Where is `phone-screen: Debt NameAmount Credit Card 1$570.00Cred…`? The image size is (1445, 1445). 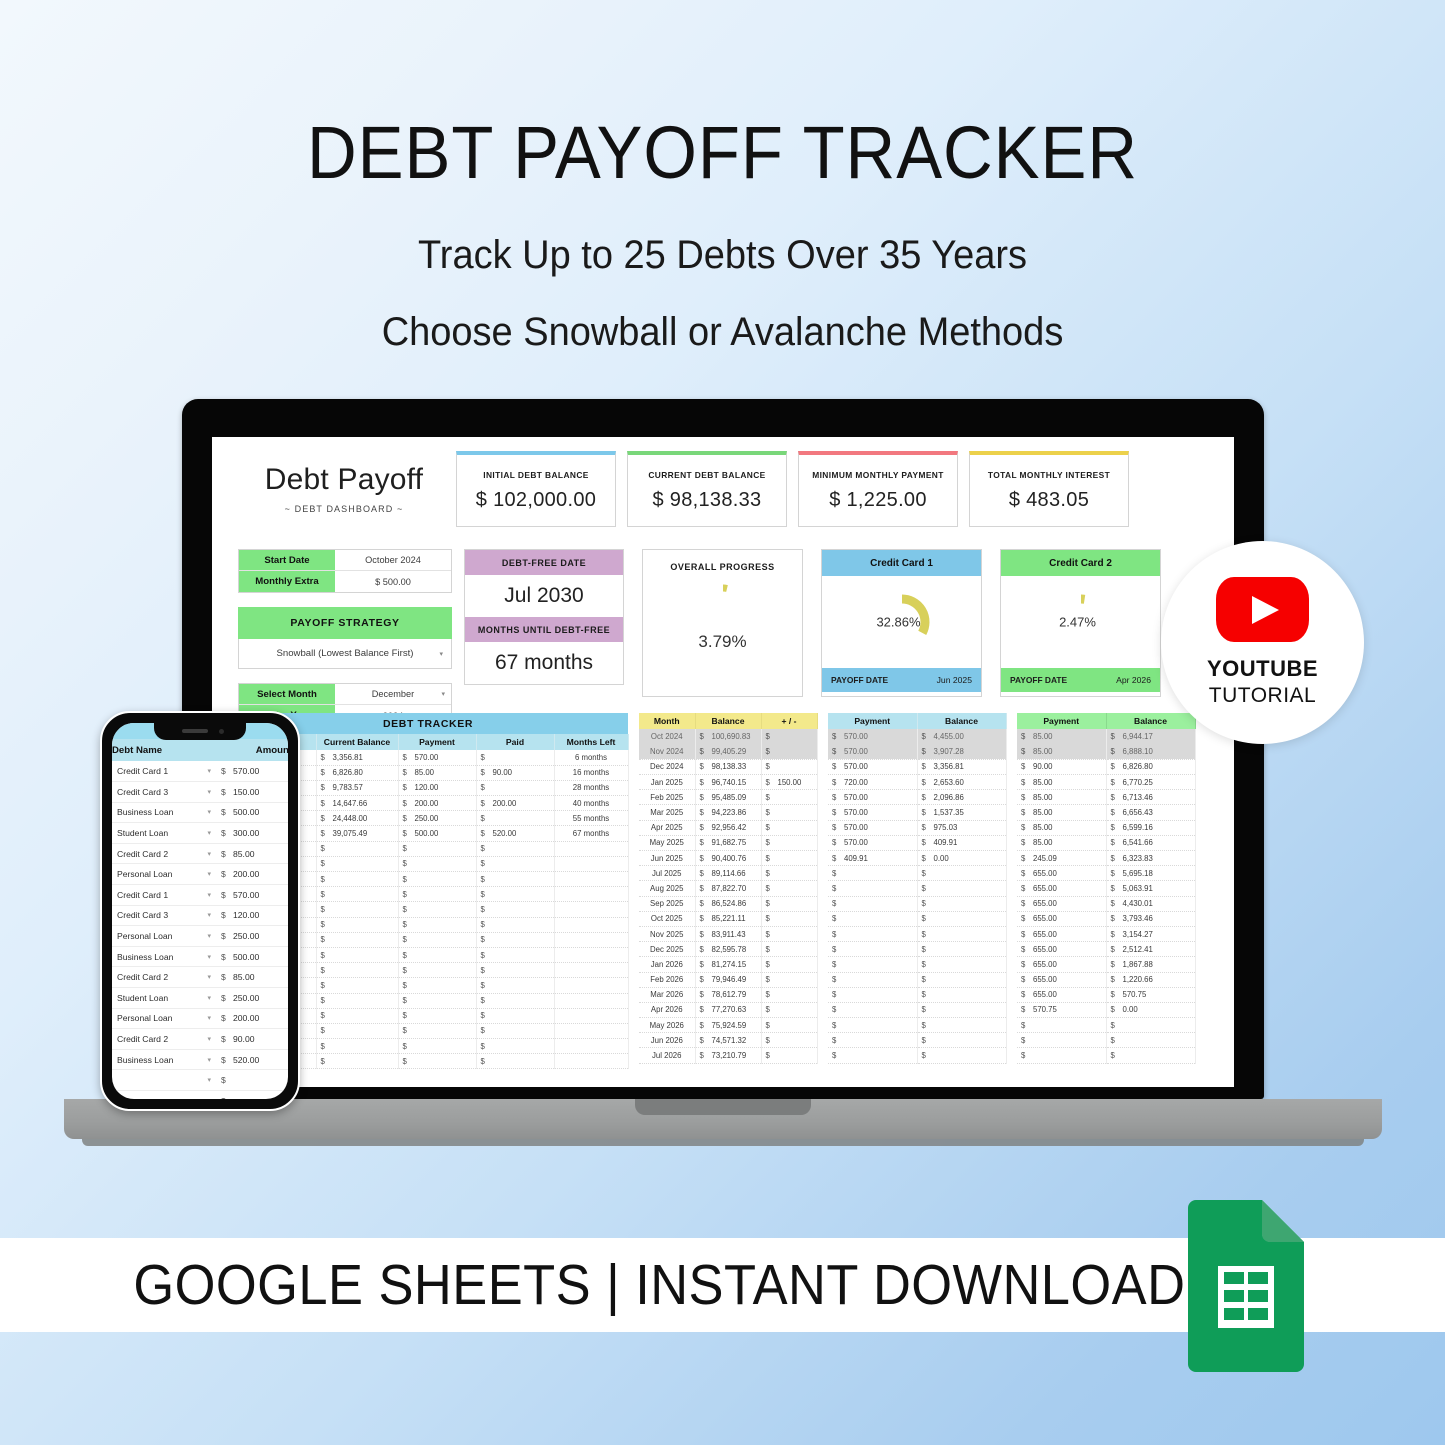 phone-screen: Debt NameAmount Credit Card 1$570.00Cred… is located at coordinates (200, 911).